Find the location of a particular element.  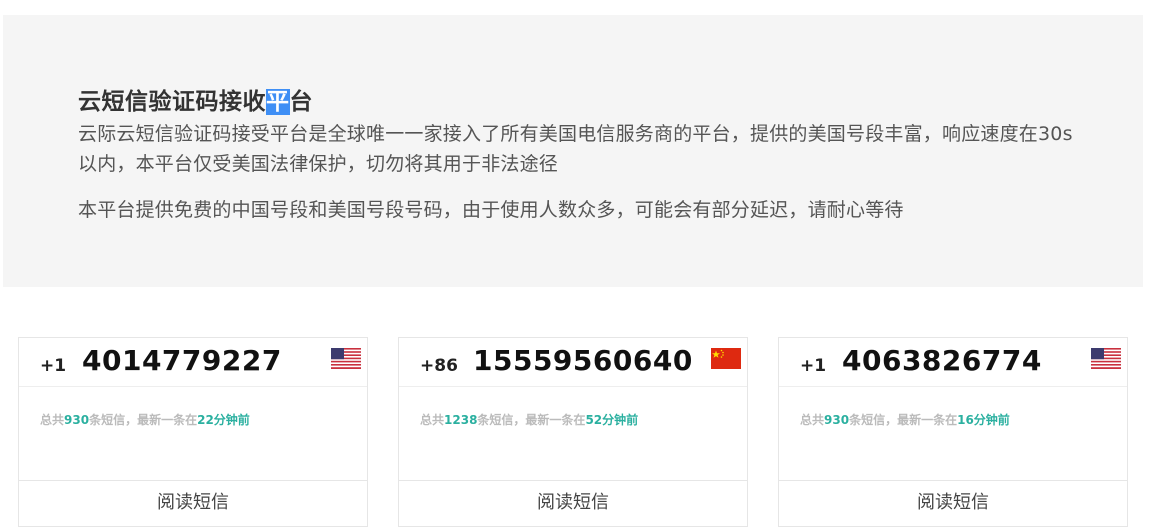

sms-stat: 总共1238条短信，最新一条在52分钟前 is located at coordinates (529, 420).